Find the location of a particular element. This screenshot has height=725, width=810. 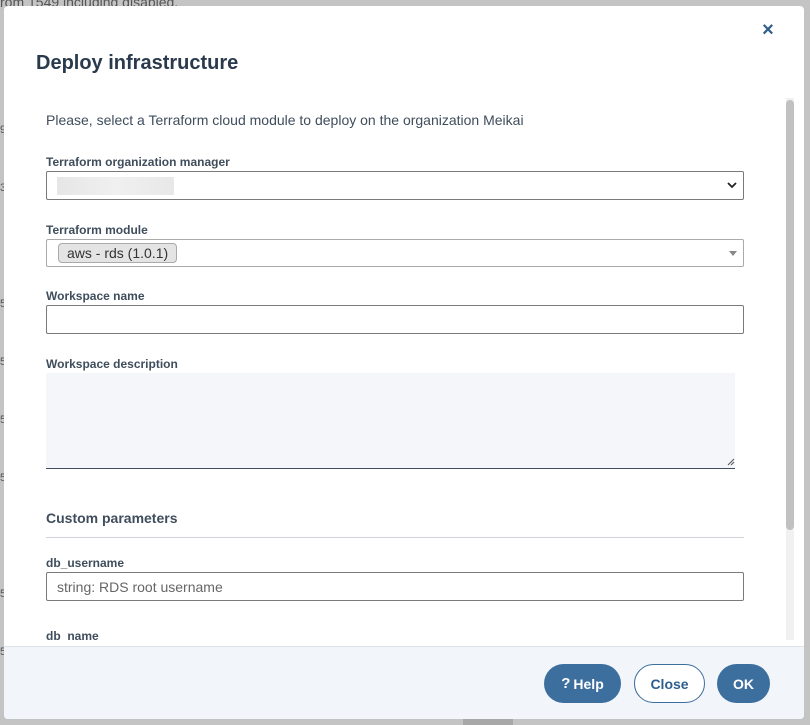

redacted-value is located at coordinates (115, 186).